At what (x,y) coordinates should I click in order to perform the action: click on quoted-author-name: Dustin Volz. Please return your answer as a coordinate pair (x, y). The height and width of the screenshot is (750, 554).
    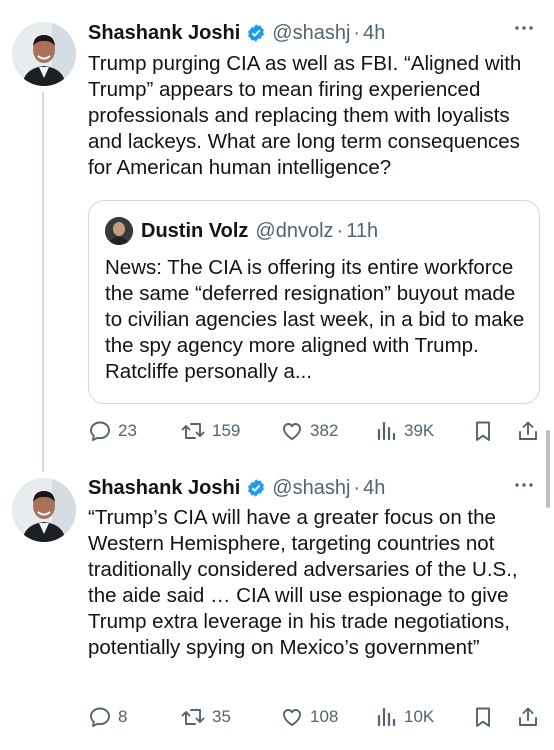
    Looking at the image, I should click on (195, 230).